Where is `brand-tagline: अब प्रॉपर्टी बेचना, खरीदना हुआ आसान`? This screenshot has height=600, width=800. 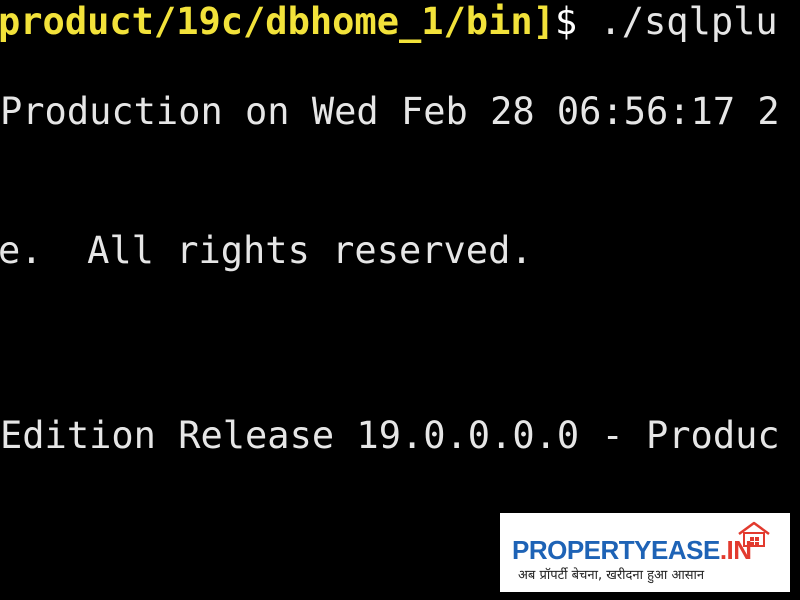 brand-tagline: अब प्रॉपर्टी बेचना, खरीदना हुआ आसान is located at coordinates (611, 575).